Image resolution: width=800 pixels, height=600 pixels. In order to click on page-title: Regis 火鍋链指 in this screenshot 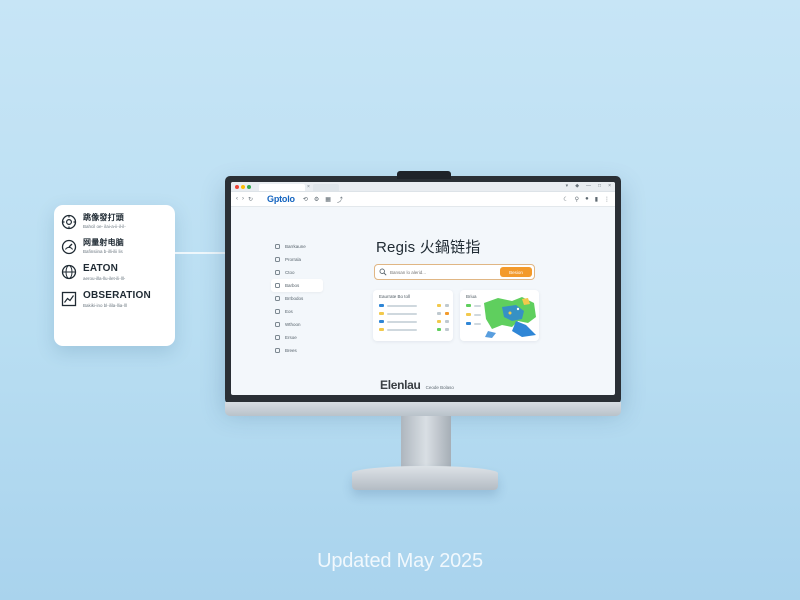, I will do `click(428, 247)`.